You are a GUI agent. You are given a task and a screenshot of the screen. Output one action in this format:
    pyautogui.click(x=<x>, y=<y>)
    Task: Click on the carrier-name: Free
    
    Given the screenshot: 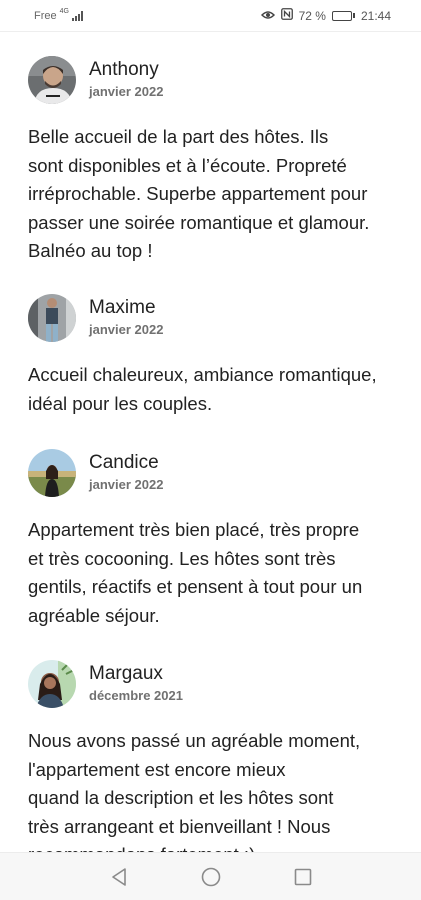 What is the action you would take?
    pyautogui.click(x=45, y=15)
    